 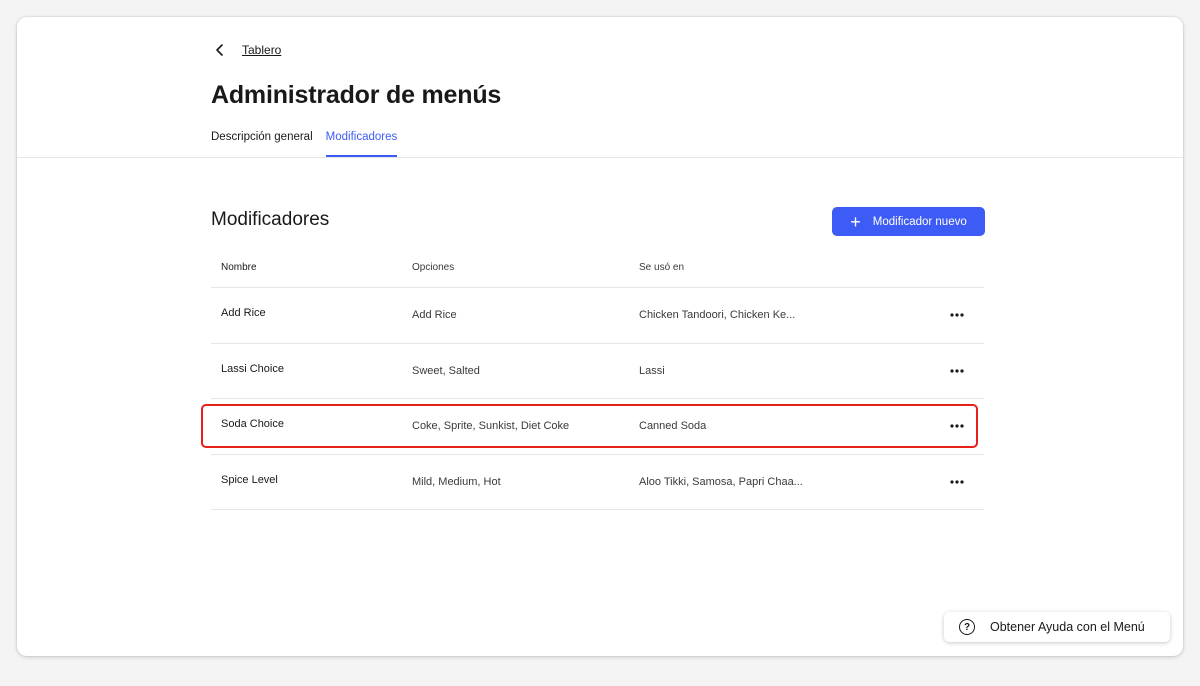 I want to click on row-used-in: Lassi, so click(x=652, y=370).